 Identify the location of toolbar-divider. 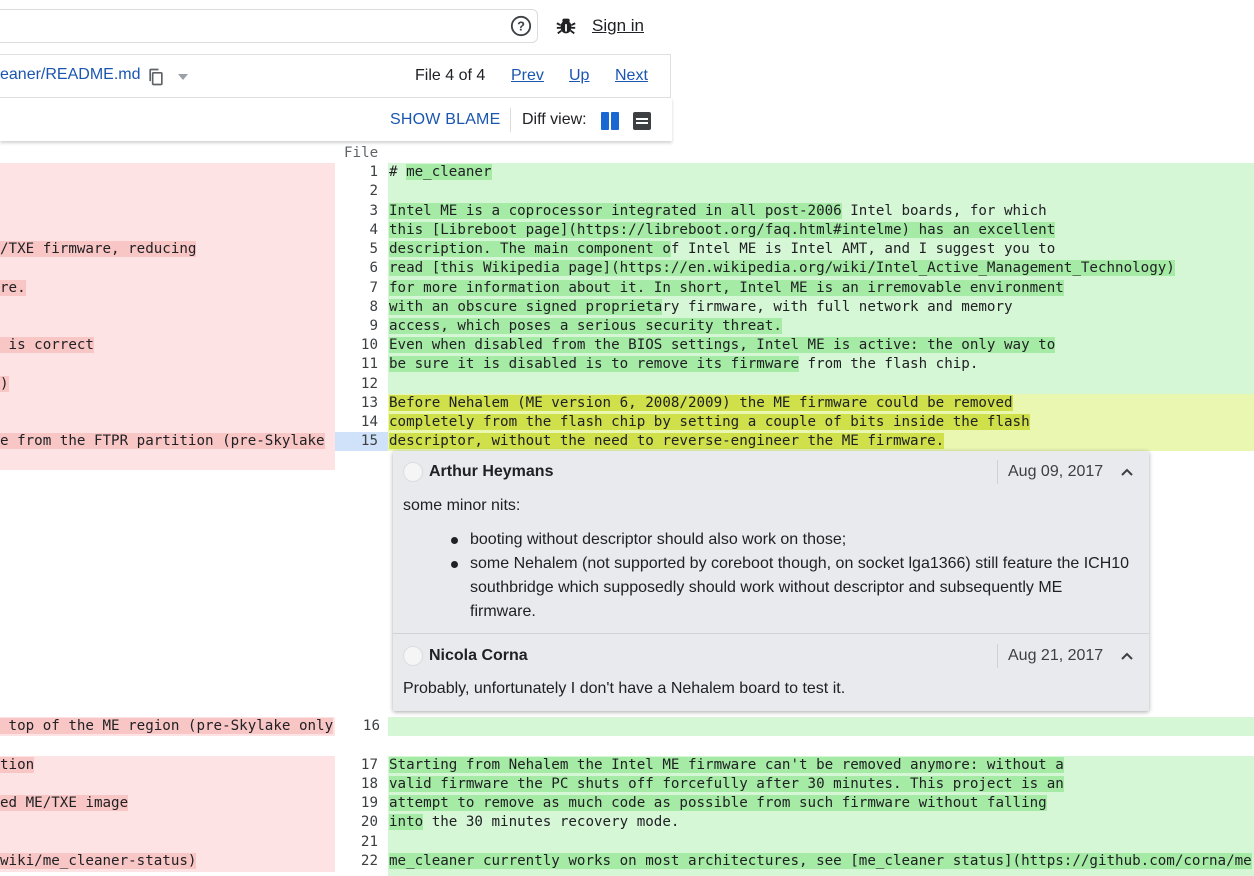
(510, 120).